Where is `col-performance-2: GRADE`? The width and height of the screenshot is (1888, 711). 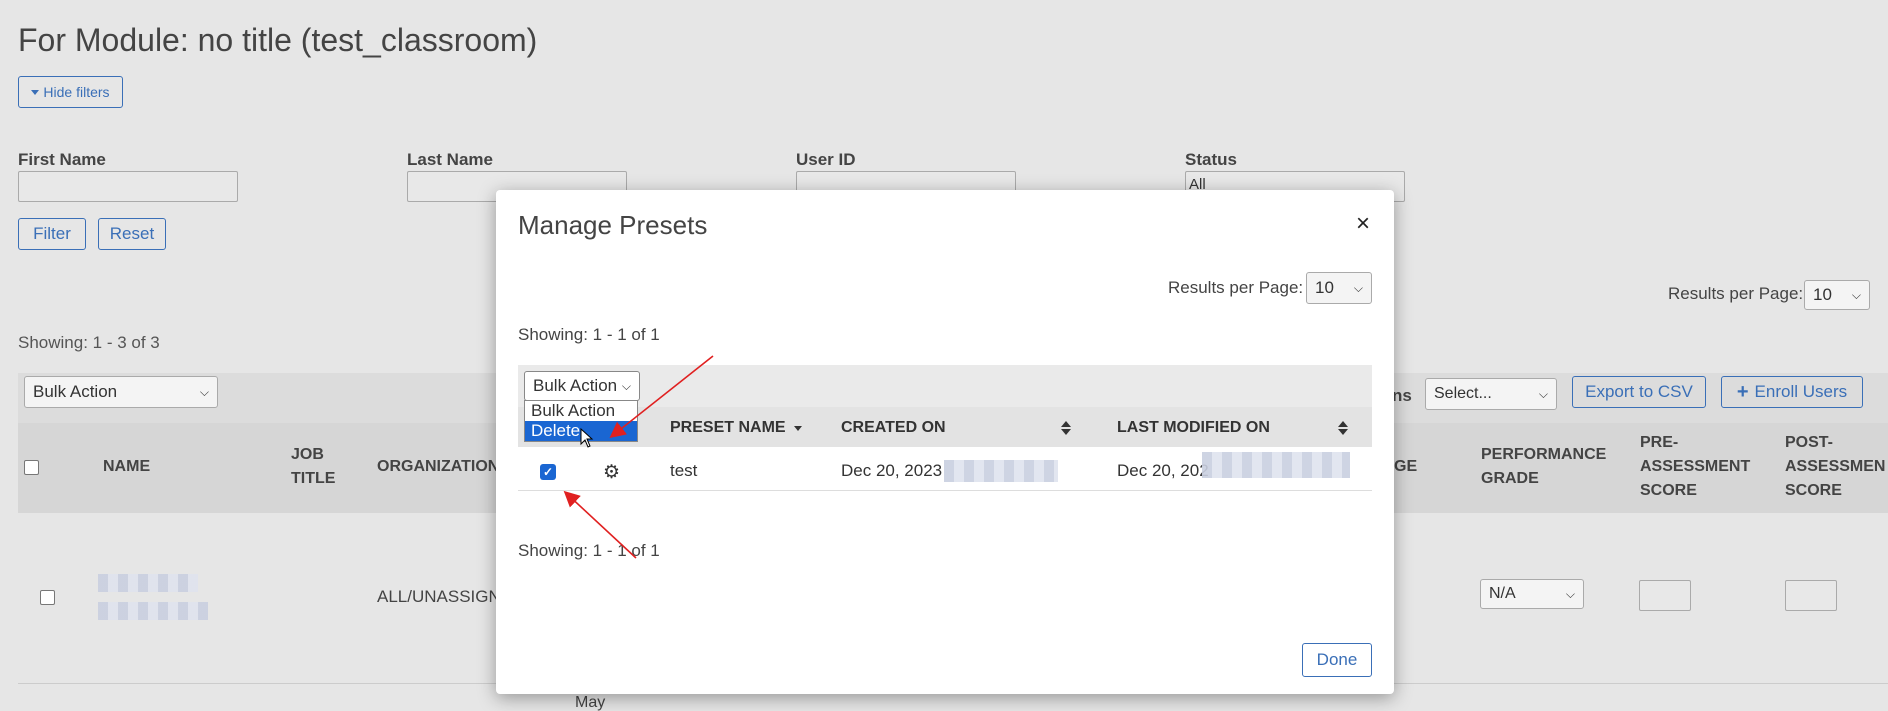 col-performance-2: GRADE is located at coordinates (1510, 478).